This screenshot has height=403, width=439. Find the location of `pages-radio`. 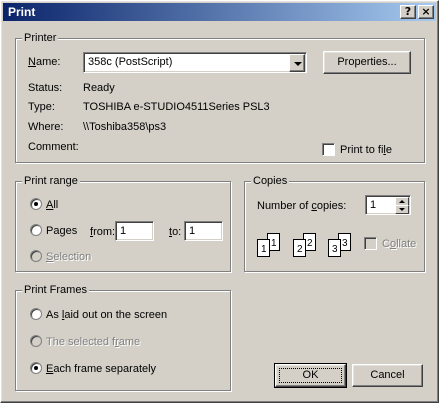

pages-radio is located at coordinates (36, 230).